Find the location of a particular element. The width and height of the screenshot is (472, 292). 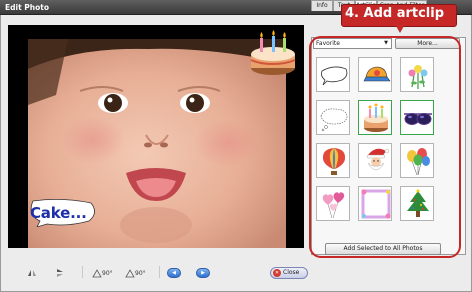

next-arrow-icon: ▶ is located at coordinates (203, 273).